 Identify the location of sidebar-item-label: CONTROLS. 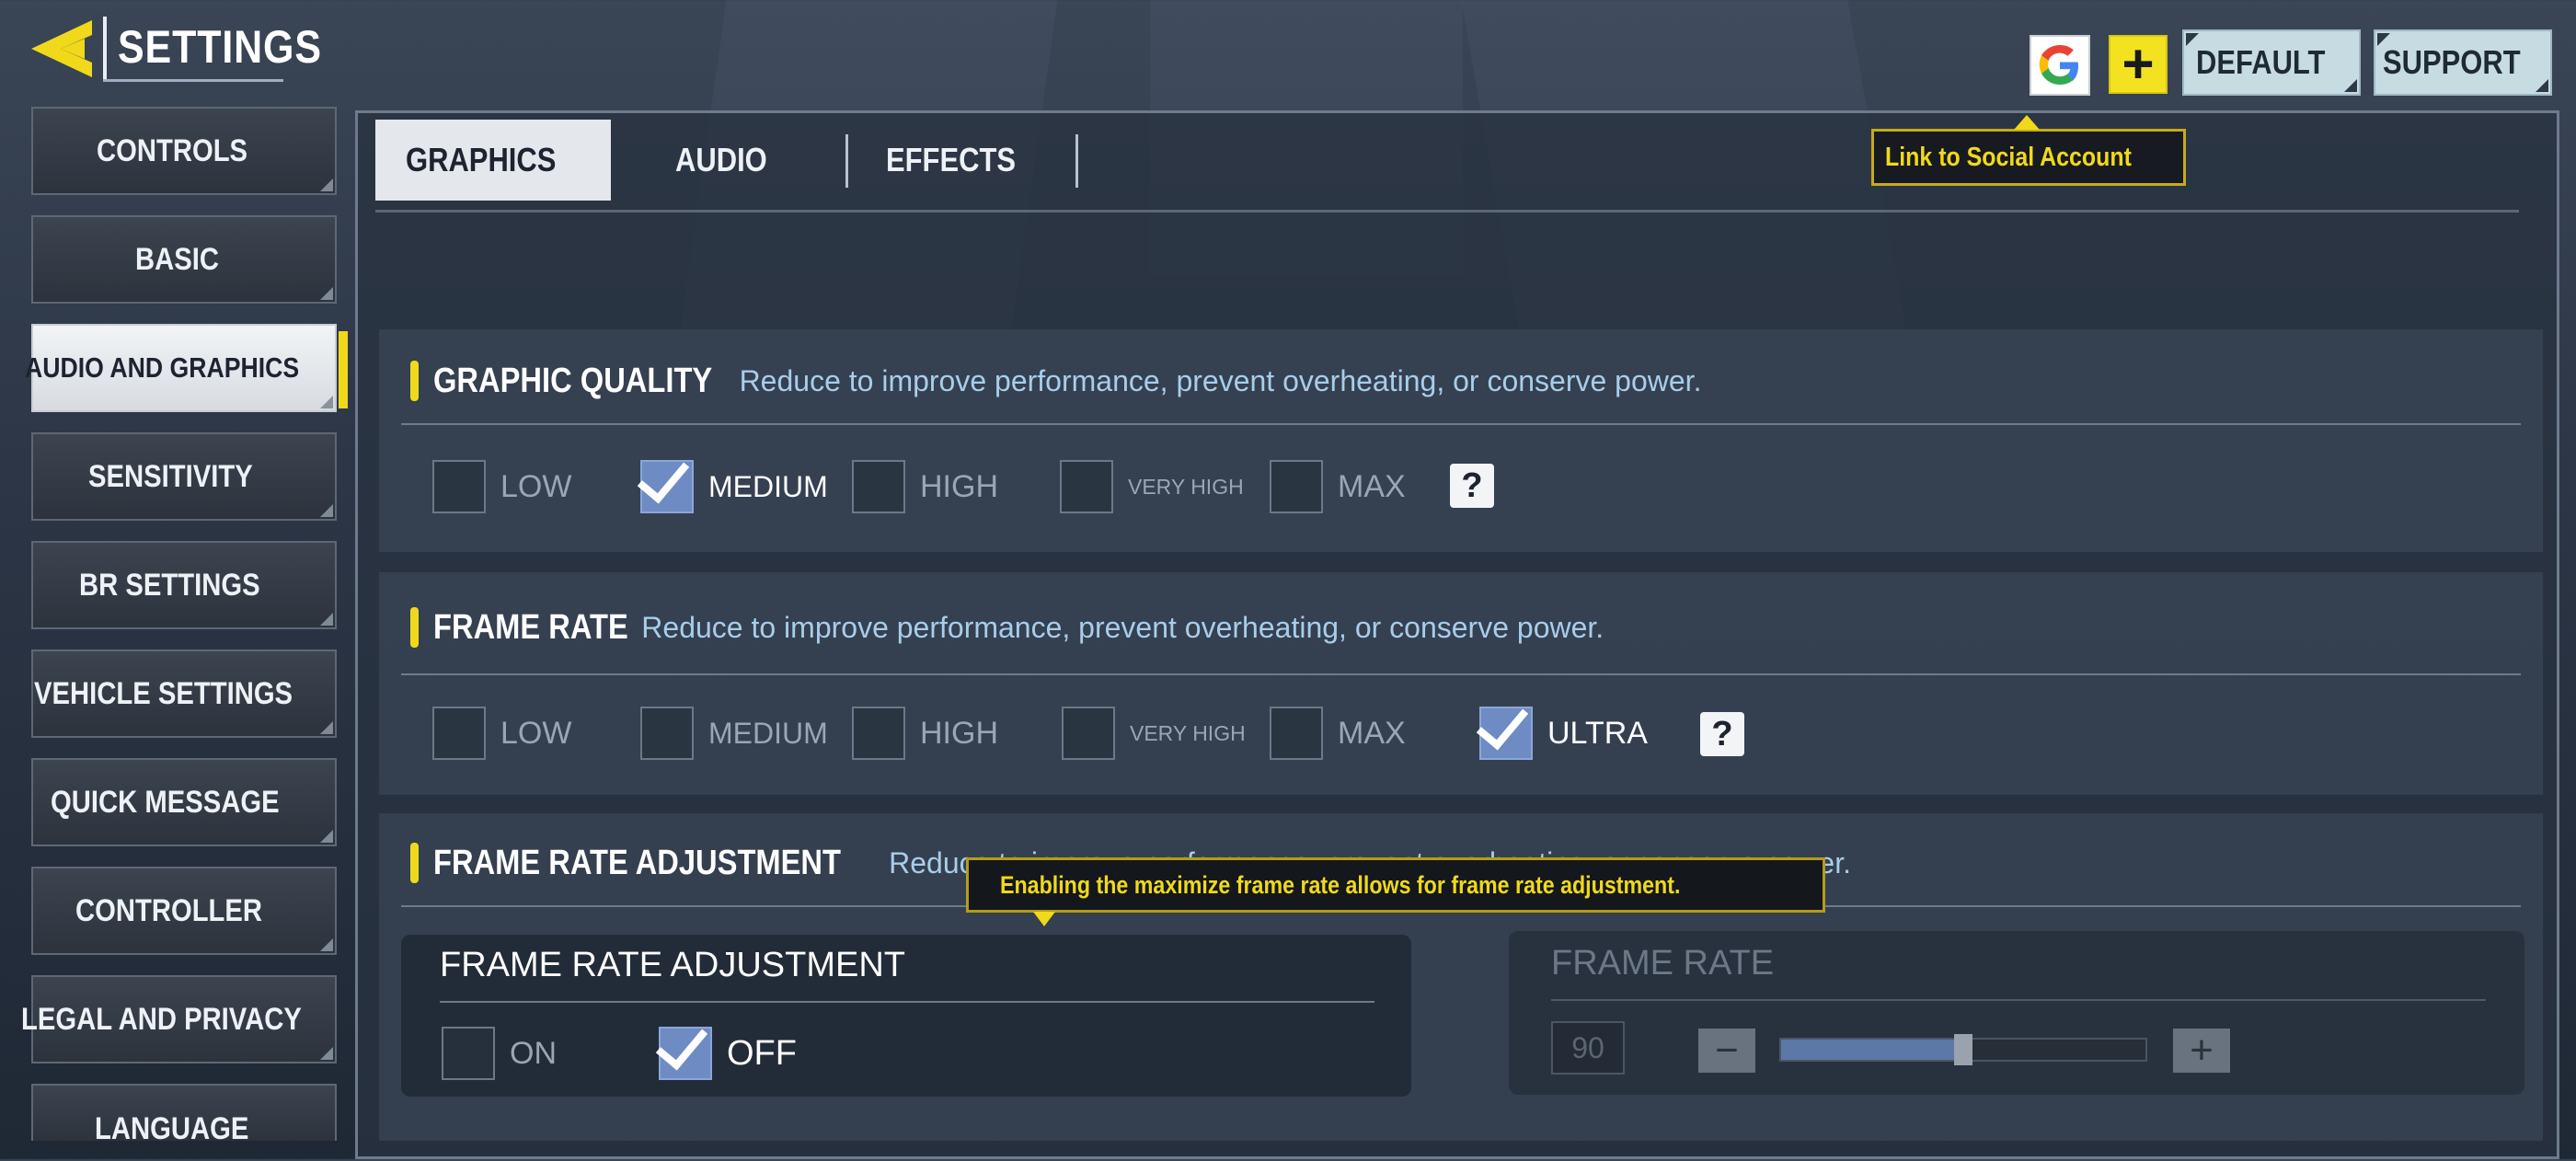
(171, 150).